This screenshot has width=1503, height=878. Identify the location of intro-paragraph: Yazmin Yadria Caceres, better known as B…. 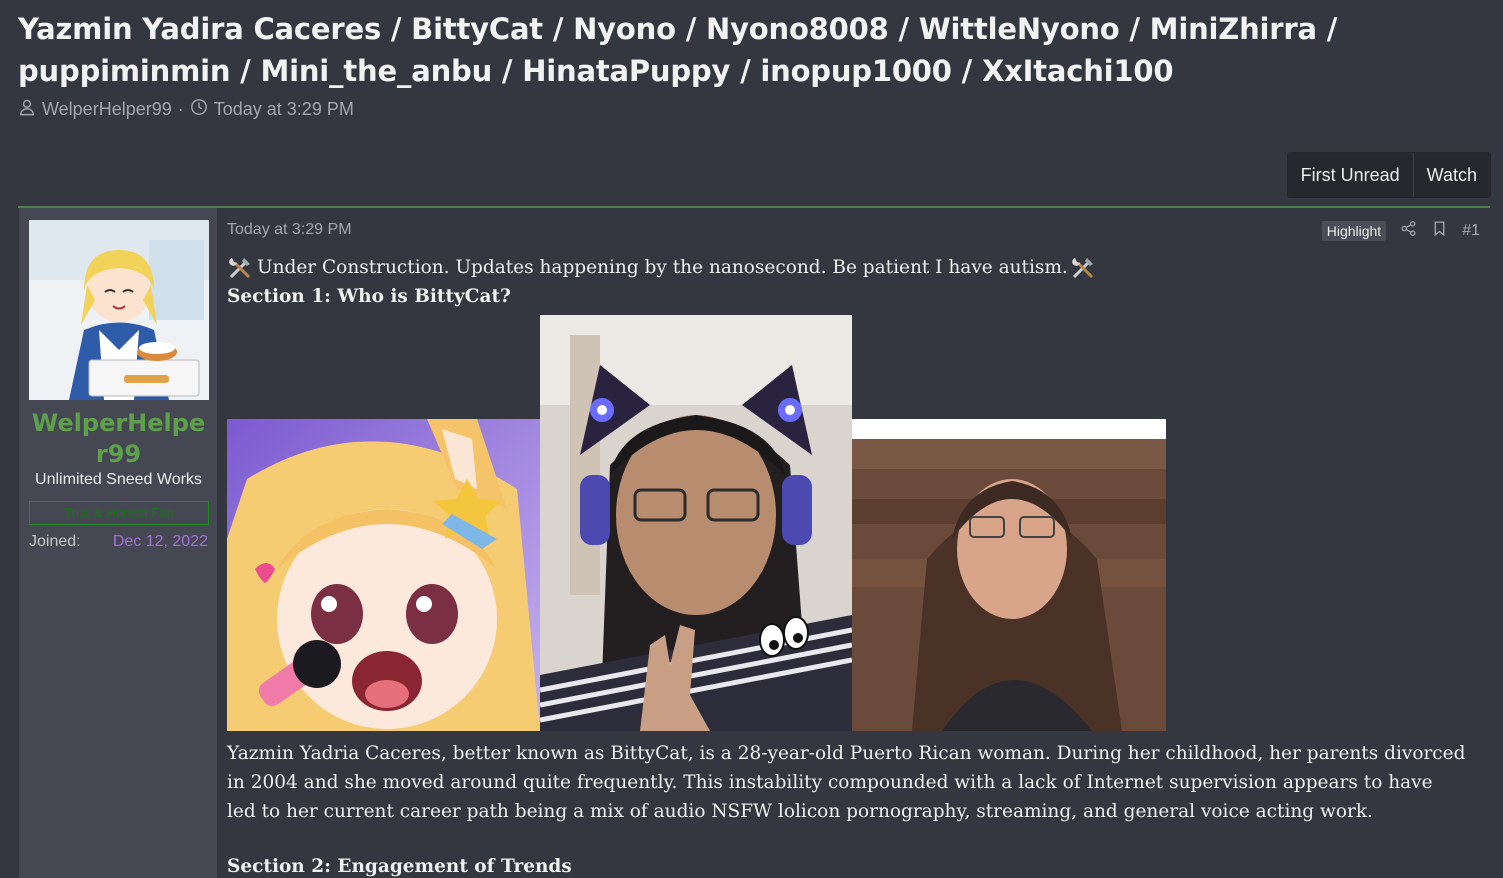
(846, 782).